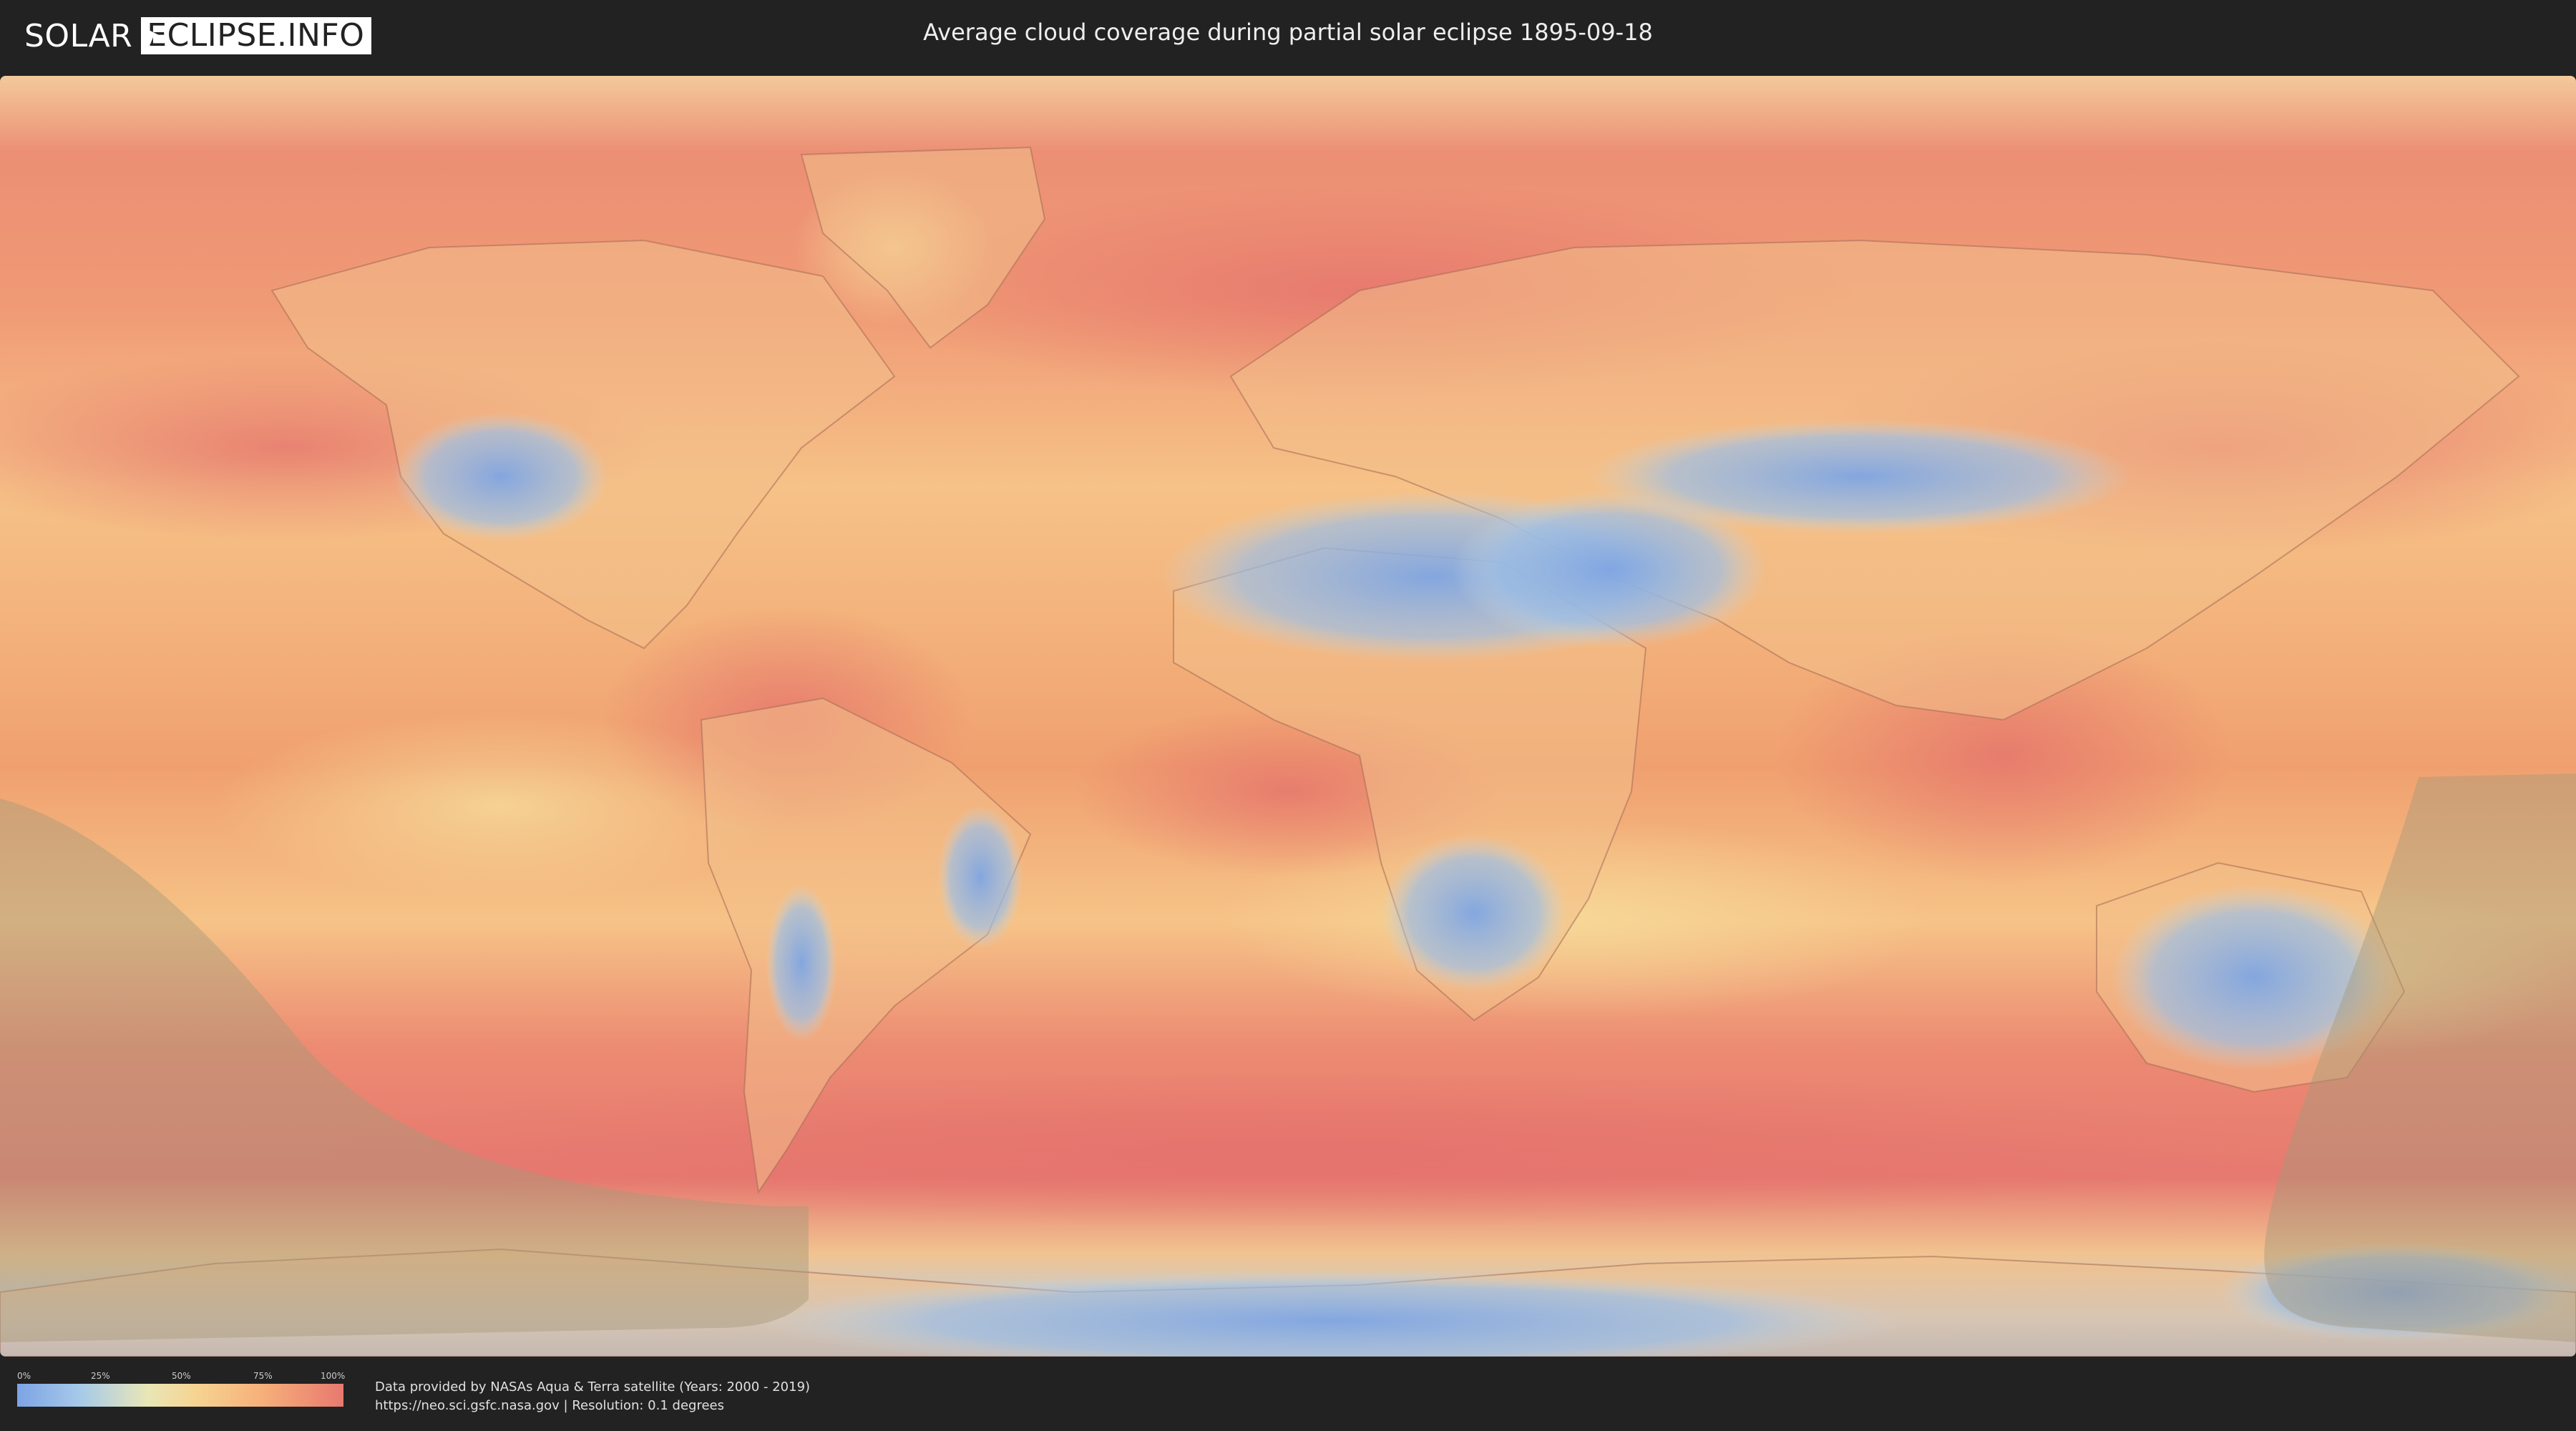 This screenshot has height=1431, width=2576. I want to click on color-legend: 0% 25% 50% 75% 100%, so click(181, 1389).